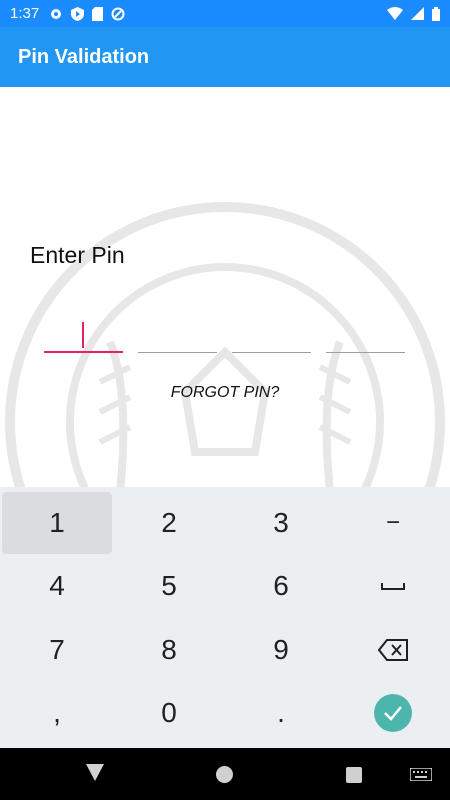  Describe the element at coordinates (25, 13) in the screenshot. I see `status-time: 1:37` at that location.